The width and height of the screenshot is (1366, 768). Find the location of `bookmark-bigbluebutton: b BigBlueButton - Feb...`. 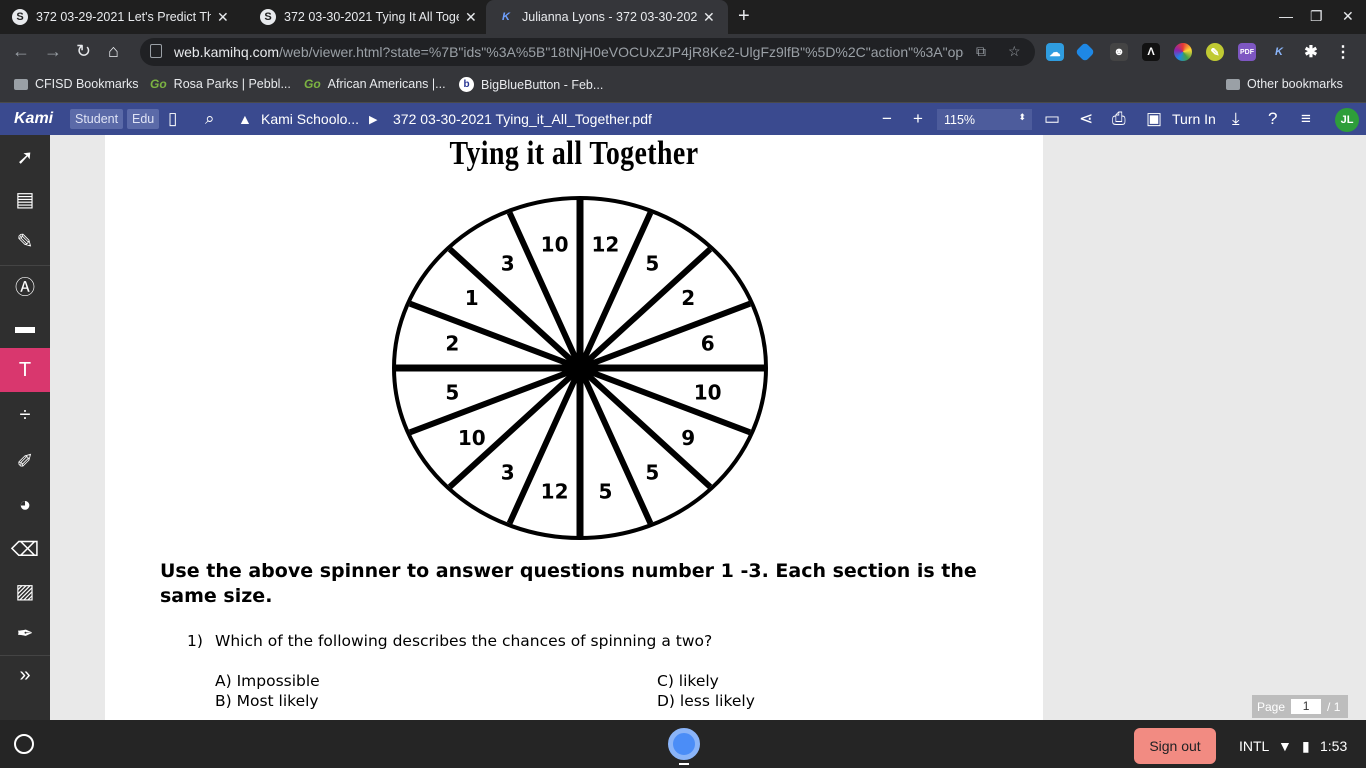

bookmark-bigbluebutton: b BigBlueButton - Feb... is located at coordinates (531, 84).